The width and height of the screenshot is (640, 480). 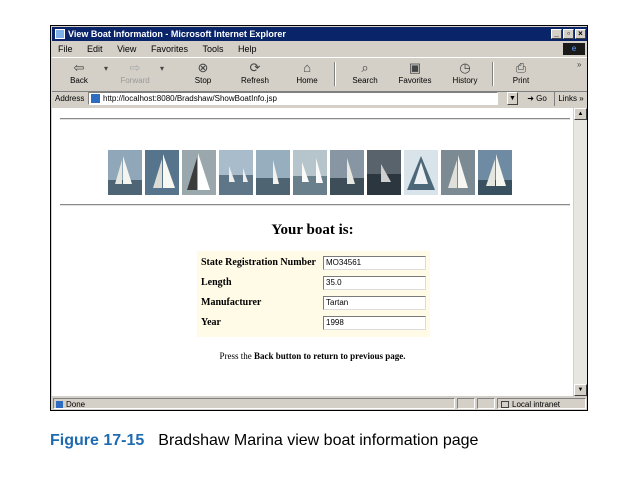 What do you see at coordinates (312, 230) in the screenshot?
I see `page-title: Your boat is:` at bounding box center [312, 230].